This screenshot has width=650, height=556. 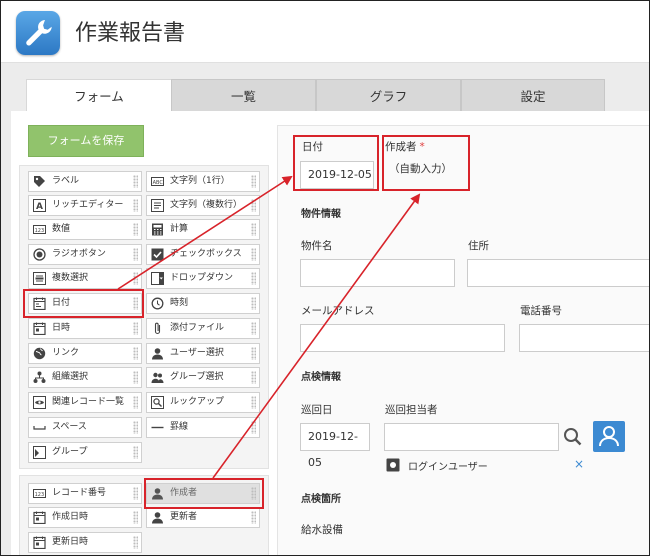 I want to click on patrol-person-input, so click(x=471, y=437).